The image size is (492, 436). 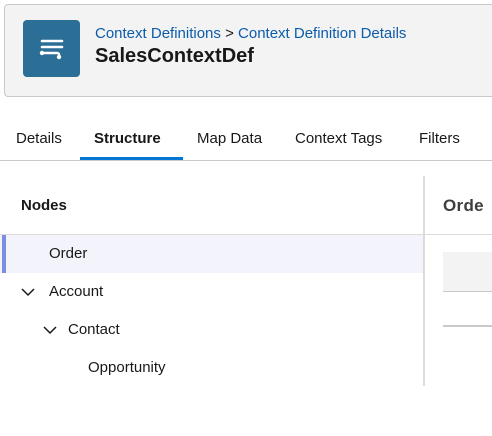 What do you see at coordinates (463, 205) in the screenshot?
I see `node-detail-title: Orde` at bounding box center [463, 205].